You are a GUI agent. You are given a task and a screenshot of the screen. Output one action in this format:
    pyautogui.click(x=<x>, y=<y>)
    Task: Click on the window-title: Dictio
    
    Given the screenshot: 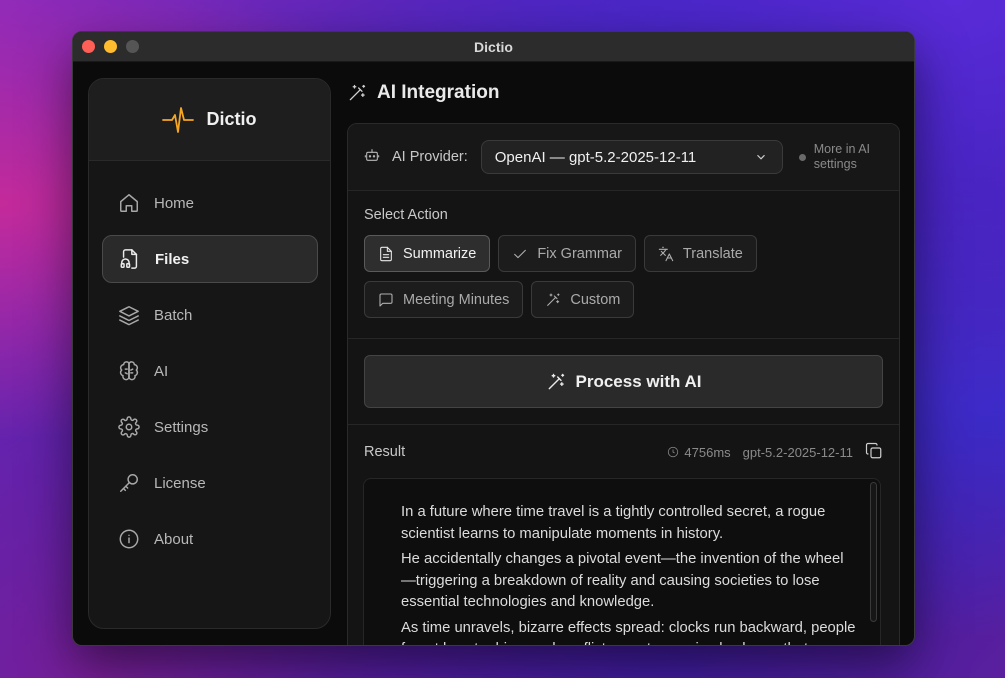 What is the action you would take?
    pyautogui.click(x=493, y=47)
    